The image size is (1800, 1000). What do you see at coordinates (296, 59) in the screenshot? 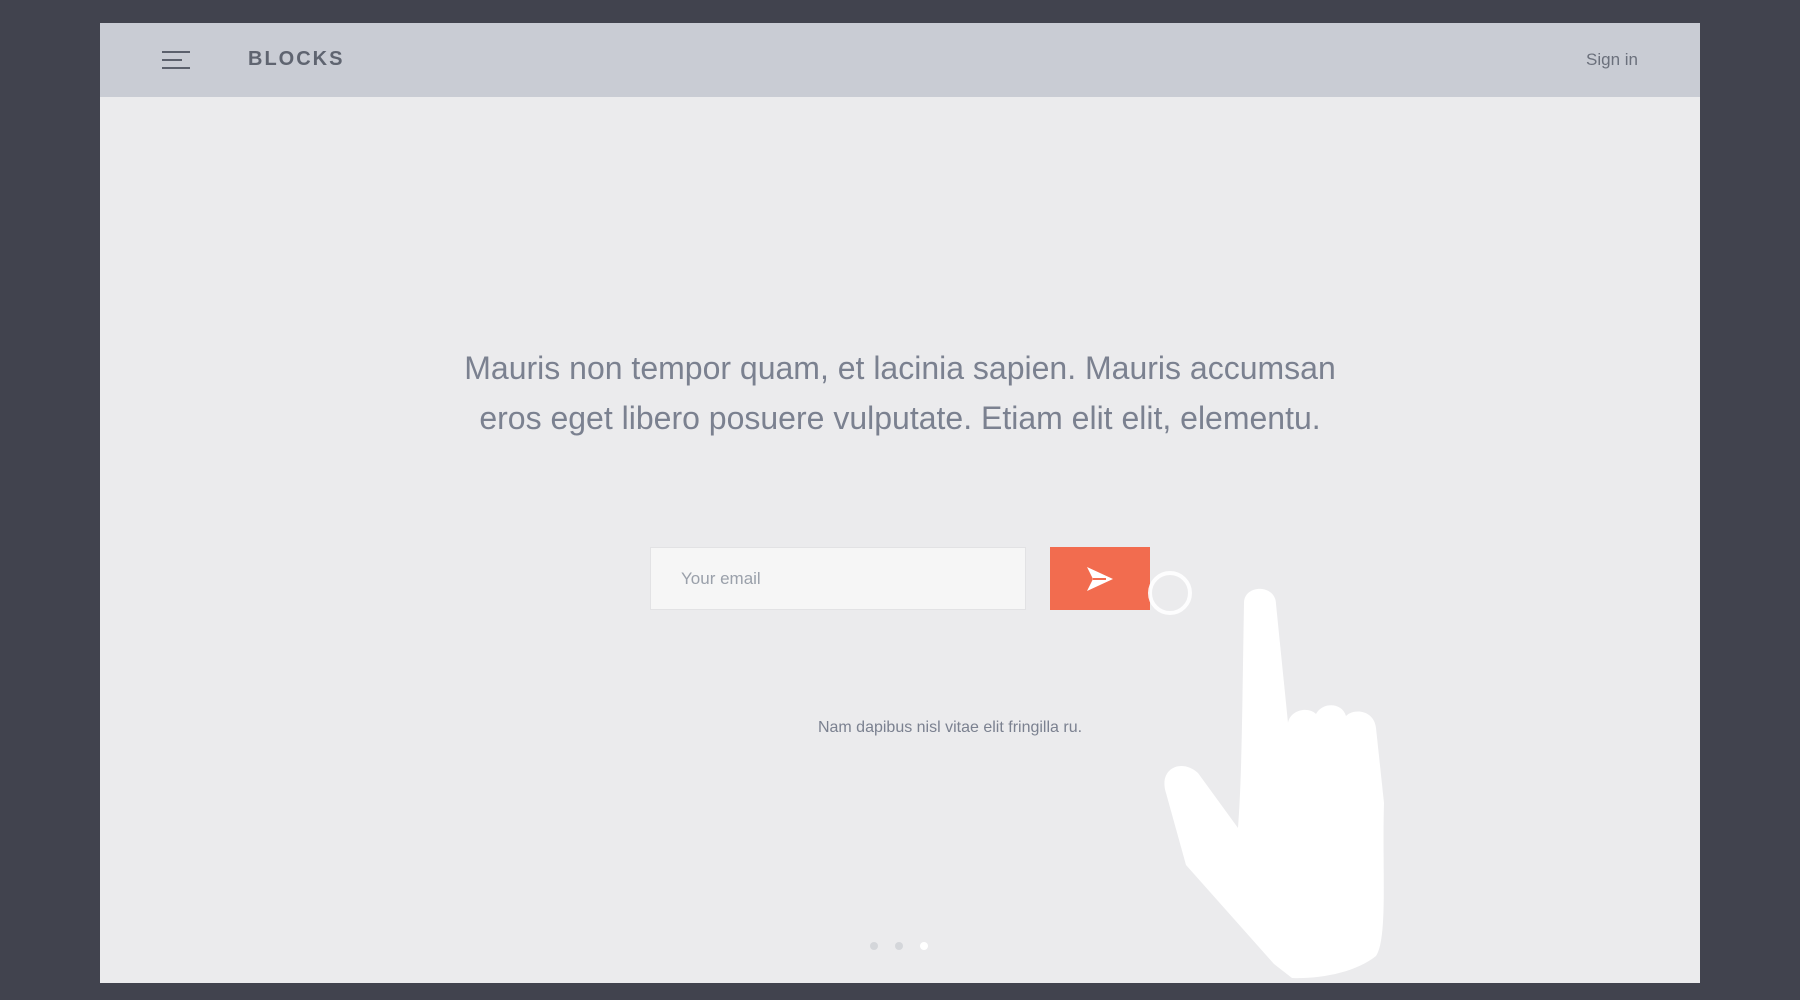
I see `brand-logo-text: BLOCKS` at bounding box center [296, 59].